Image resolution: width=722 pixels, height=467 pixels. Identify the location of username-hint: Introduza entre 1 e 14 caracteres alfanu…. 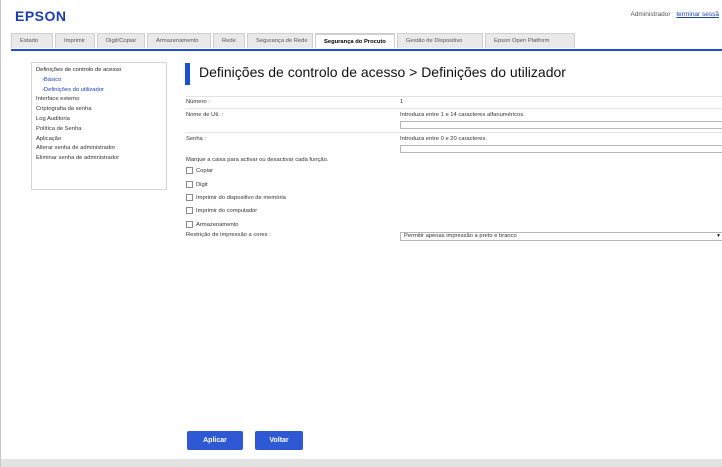
(462, 115).